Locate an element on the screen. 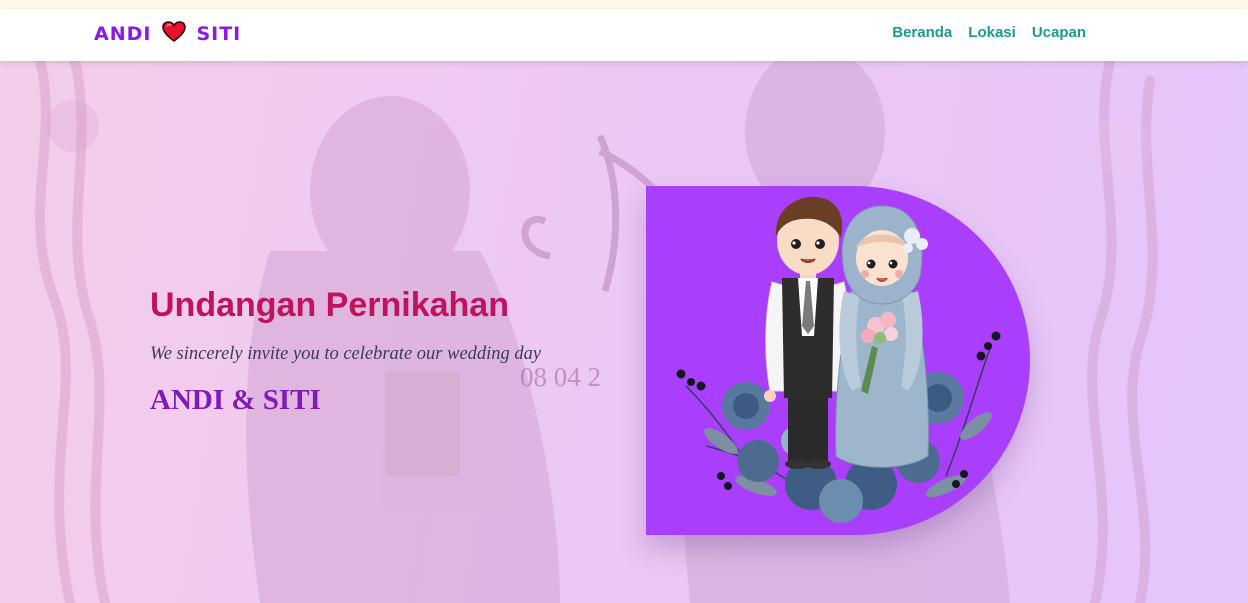 The width and height of the screenshot is (1248, 603). brand-left-name: ANDI is located at coordinates (123, 34).